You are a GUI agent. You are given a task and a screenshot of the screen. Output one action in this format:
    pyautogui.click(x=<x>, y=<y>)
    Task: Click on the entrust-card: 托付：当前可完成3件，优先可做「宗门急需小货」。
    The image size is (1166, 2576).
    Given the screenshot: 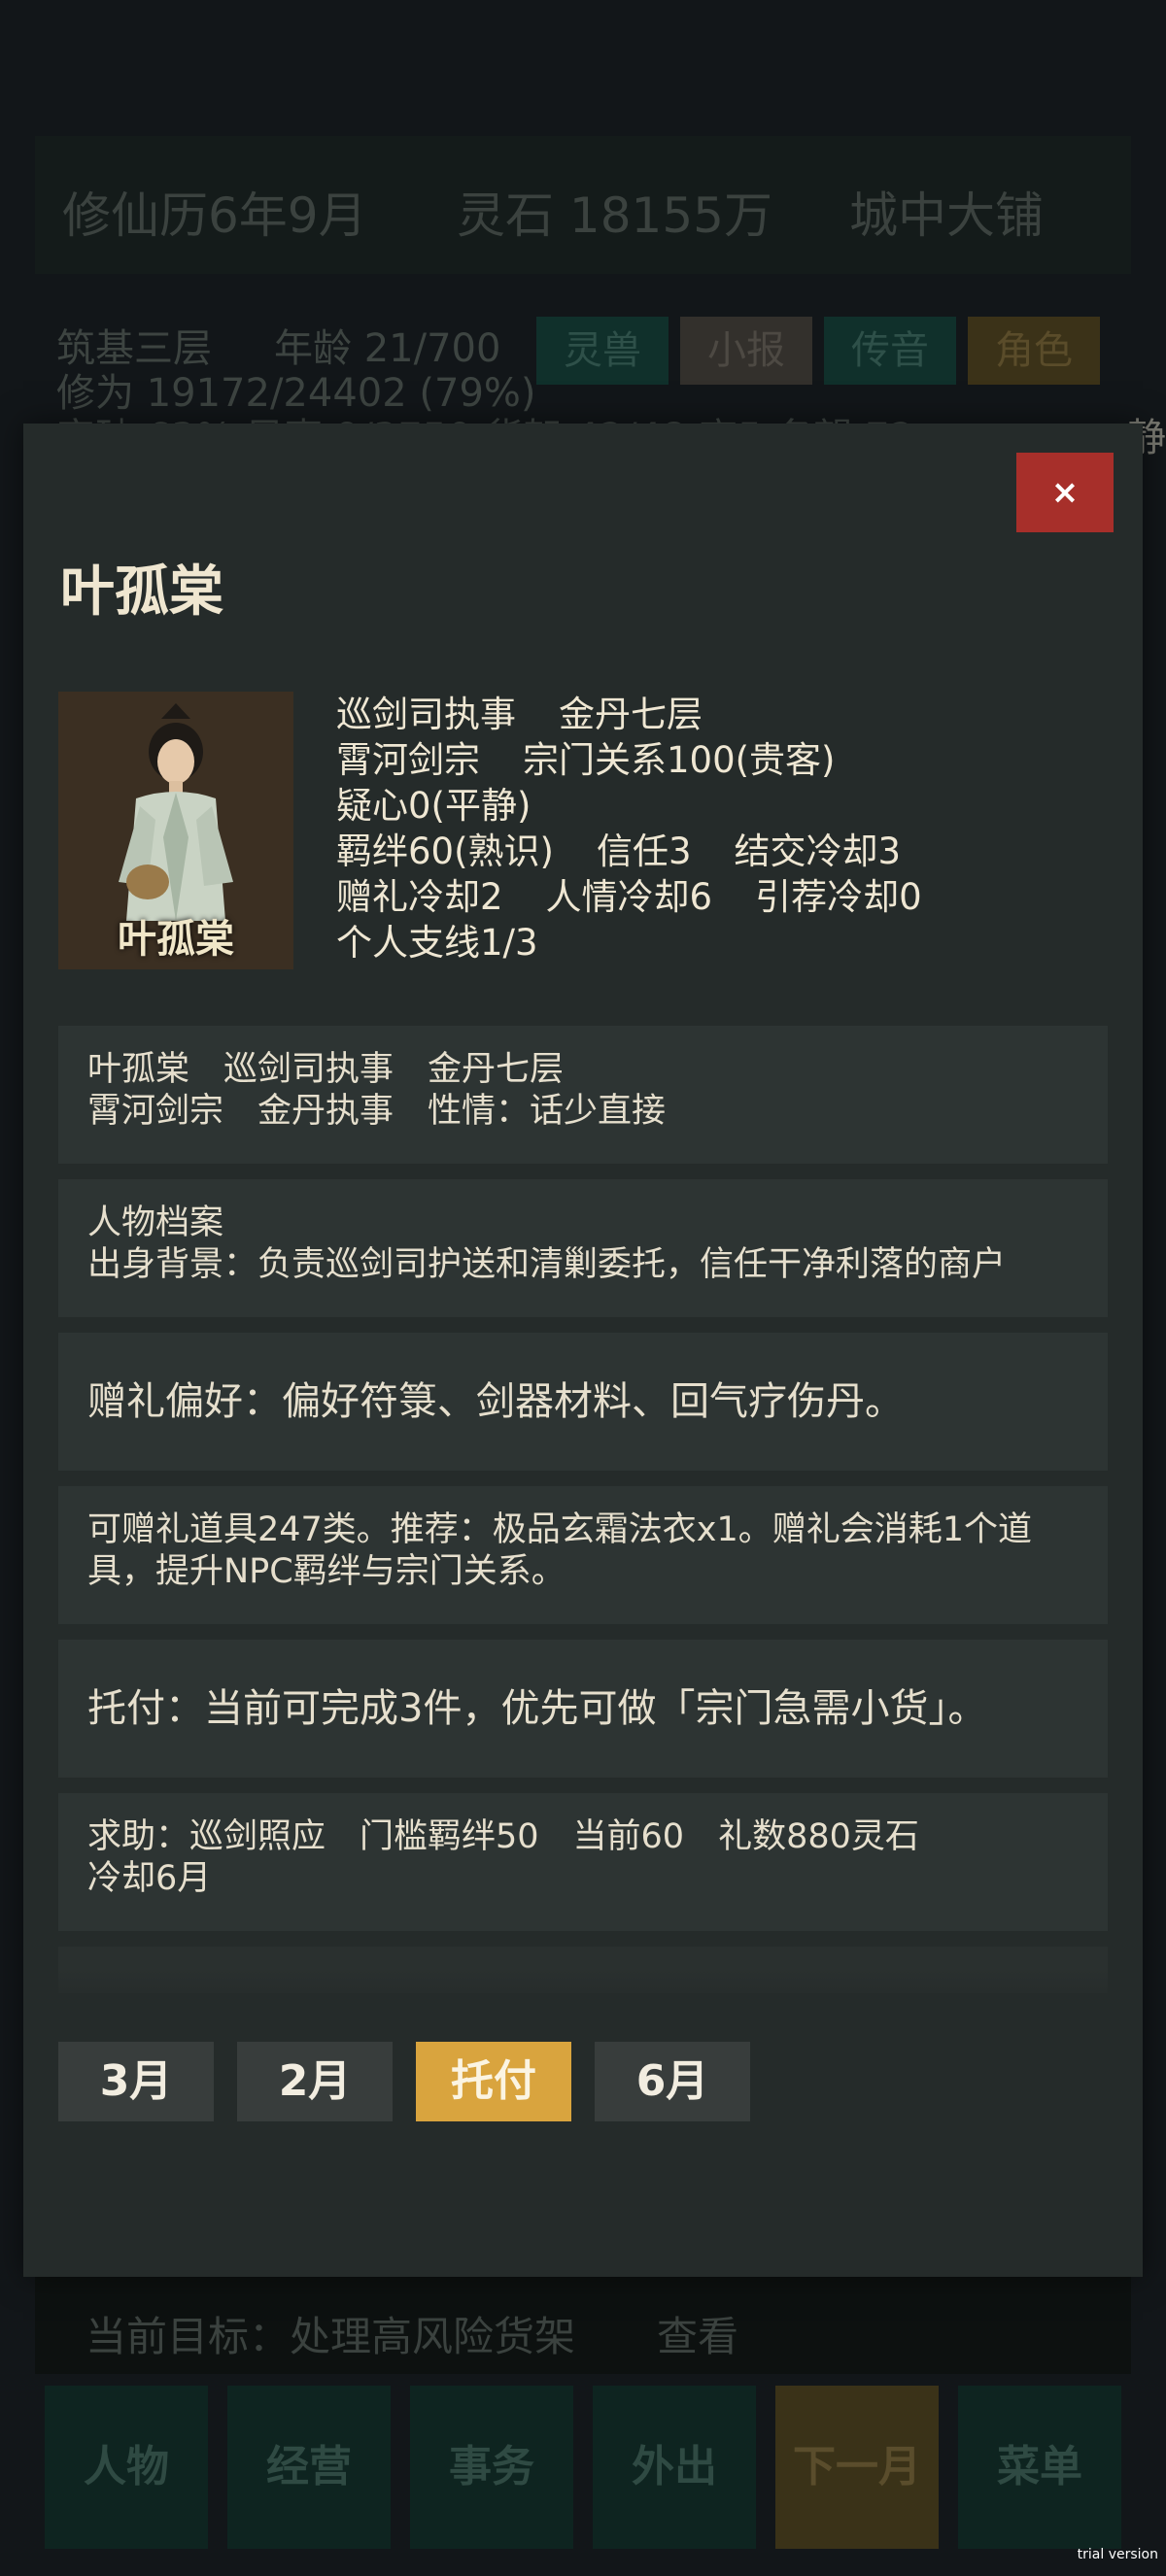 What is the action you would take?
    pyautogui.click(x=583, y=1709)
    